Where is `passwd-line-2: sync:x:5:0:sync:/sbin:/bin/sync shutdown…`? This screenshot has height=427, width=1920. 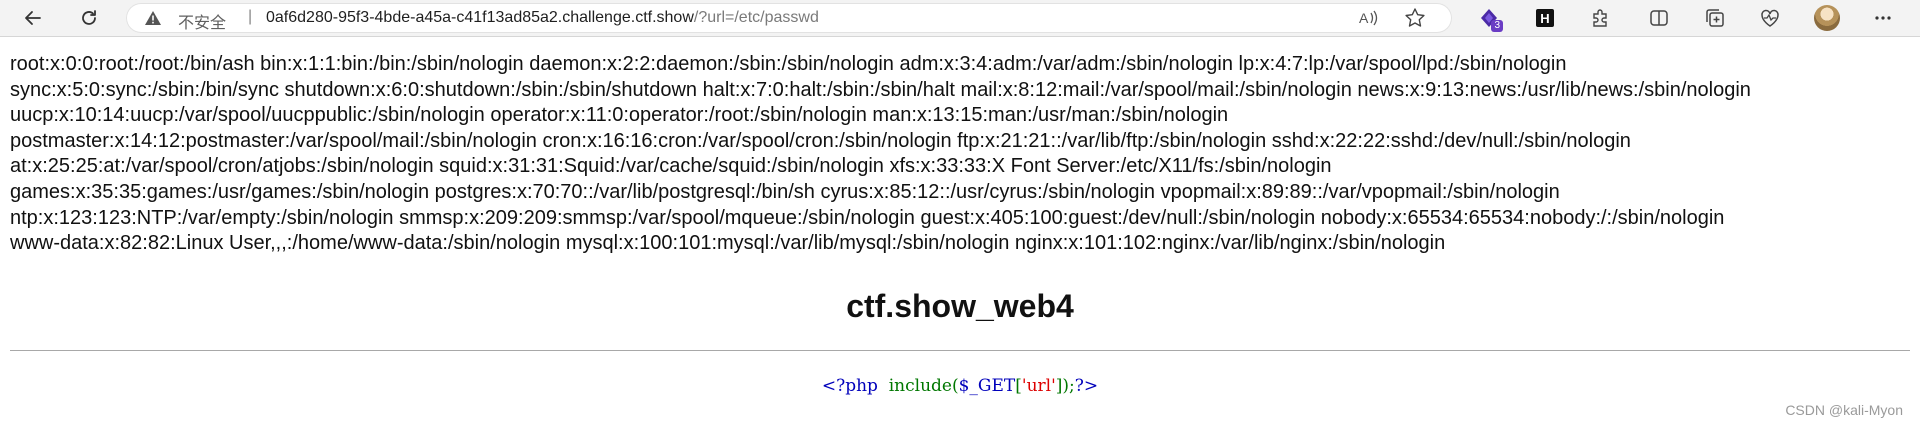
passwd-line-2: sync:x:5:0:sync:/sbin:/bin/sync shutdown… is located at coordinates (880, 89).